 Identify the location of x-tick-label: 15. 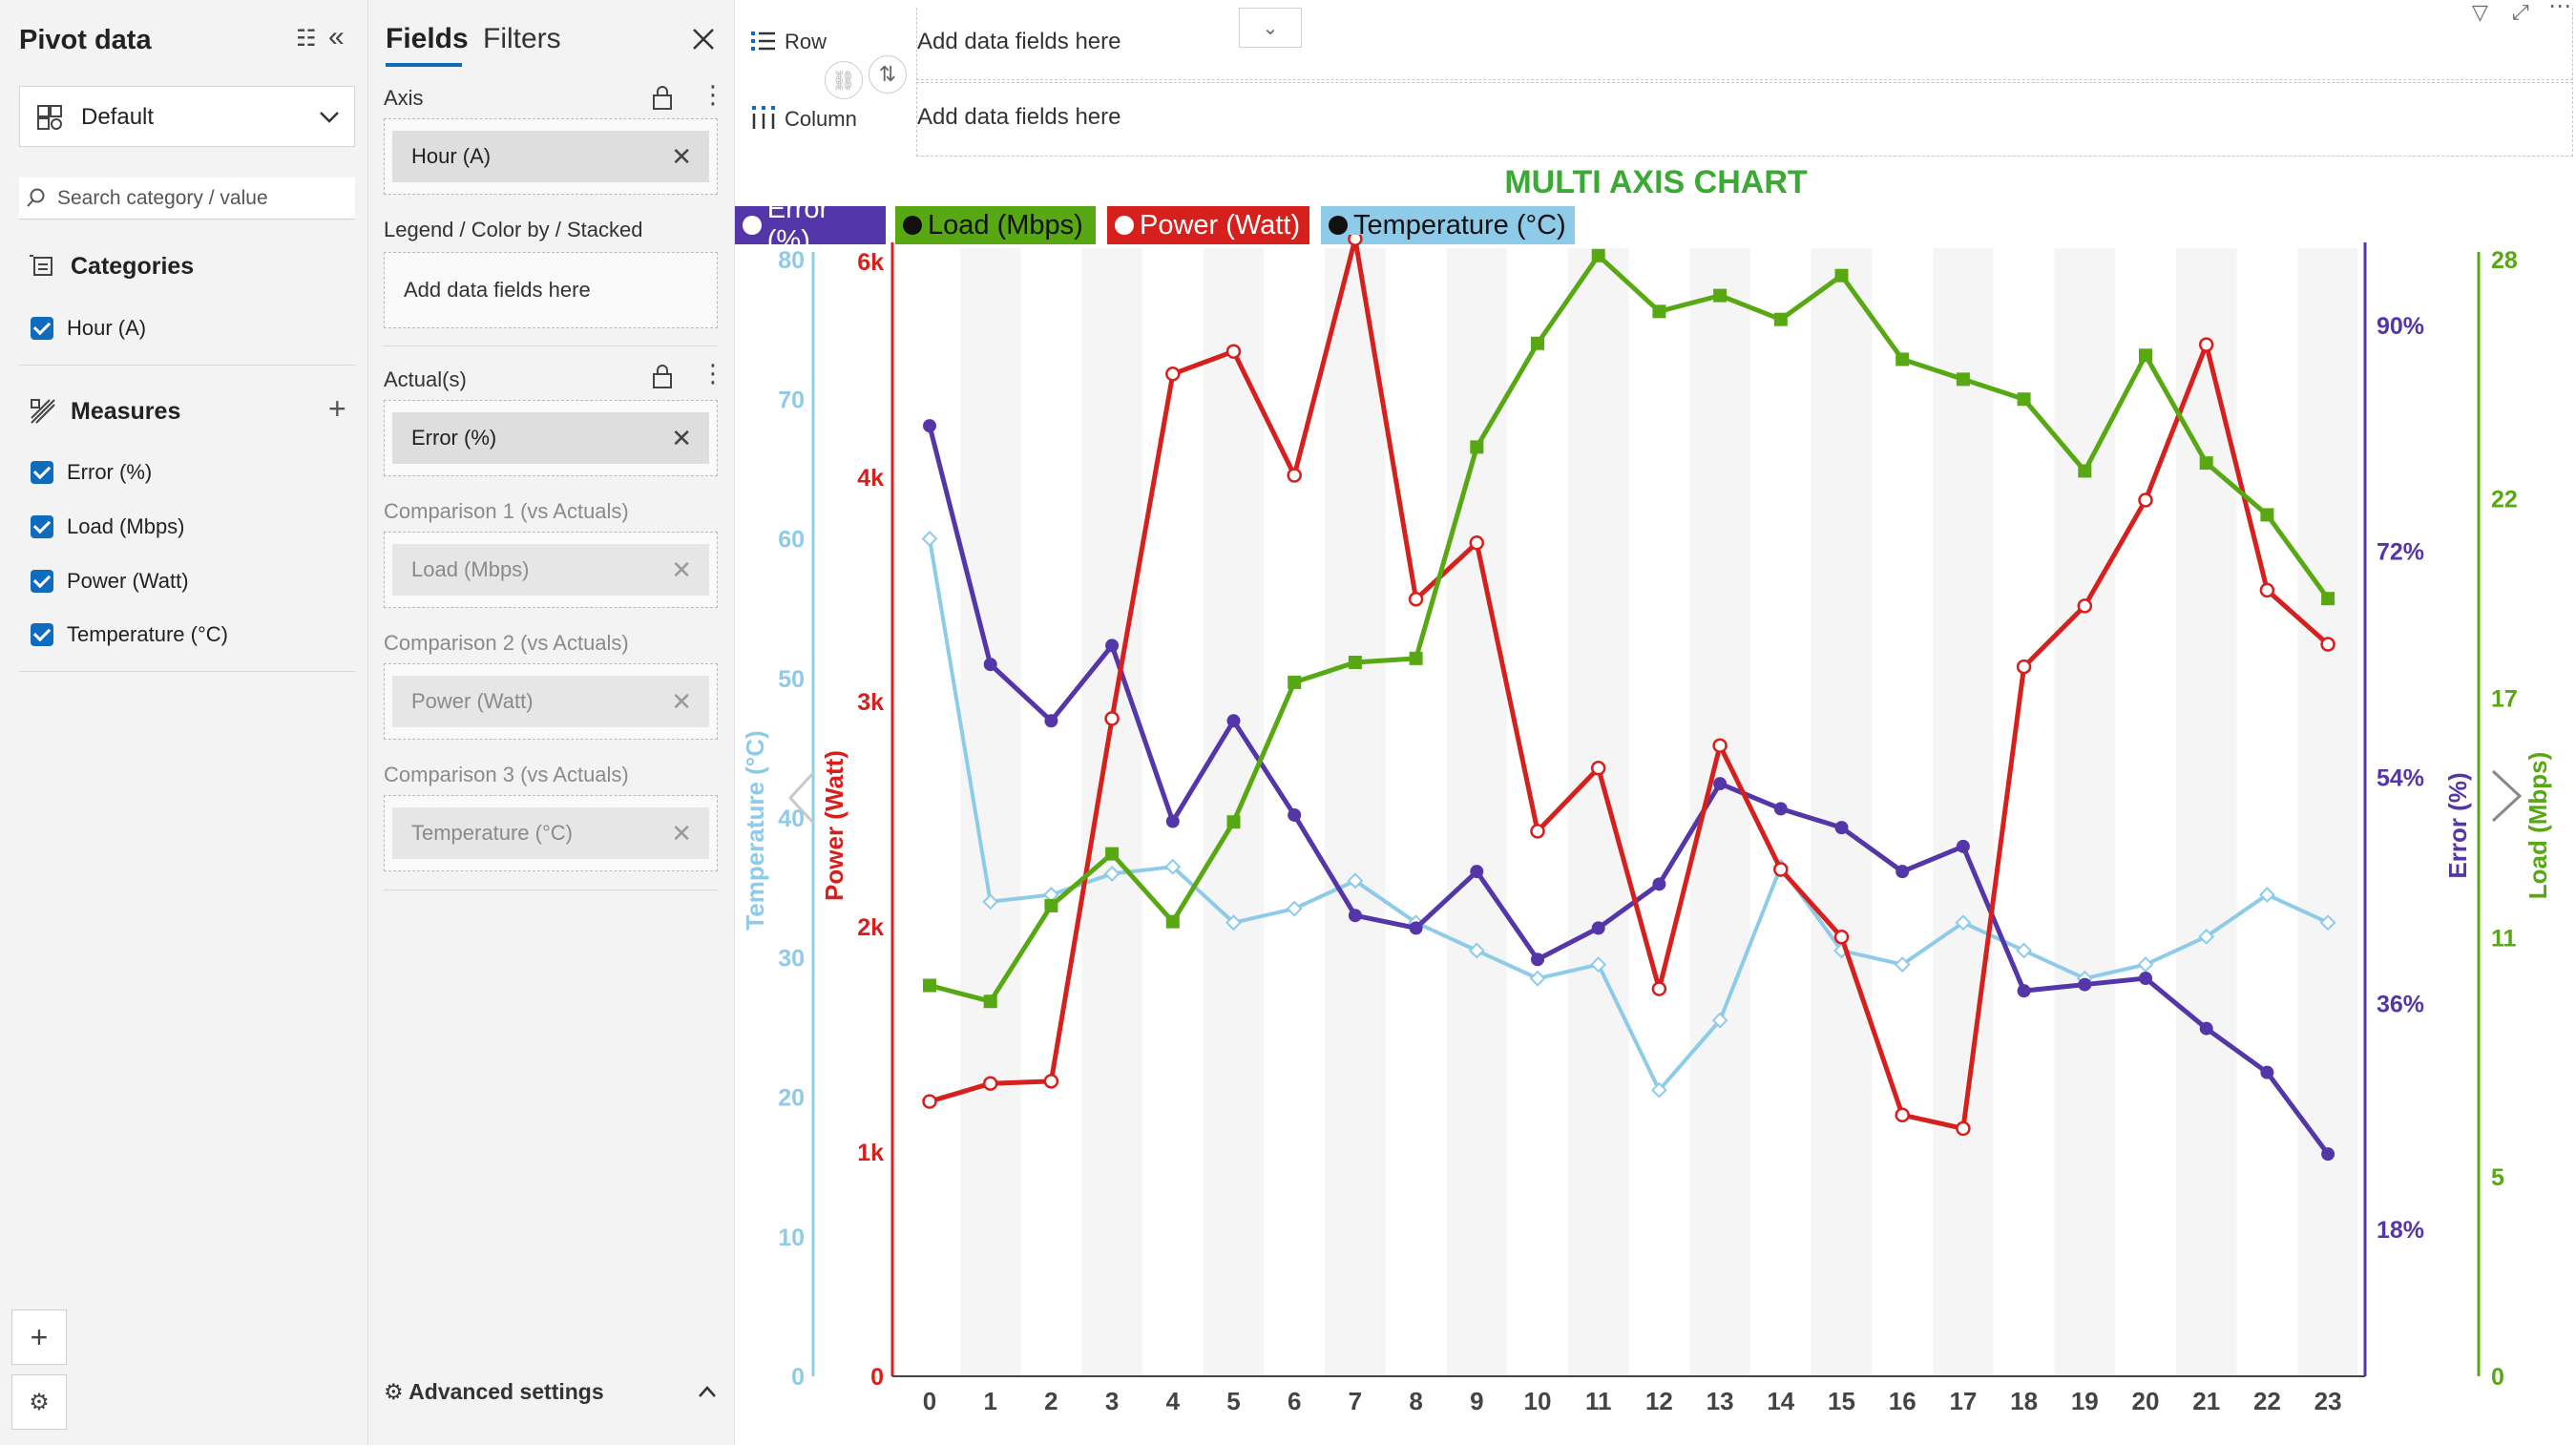
(1841, 1401).